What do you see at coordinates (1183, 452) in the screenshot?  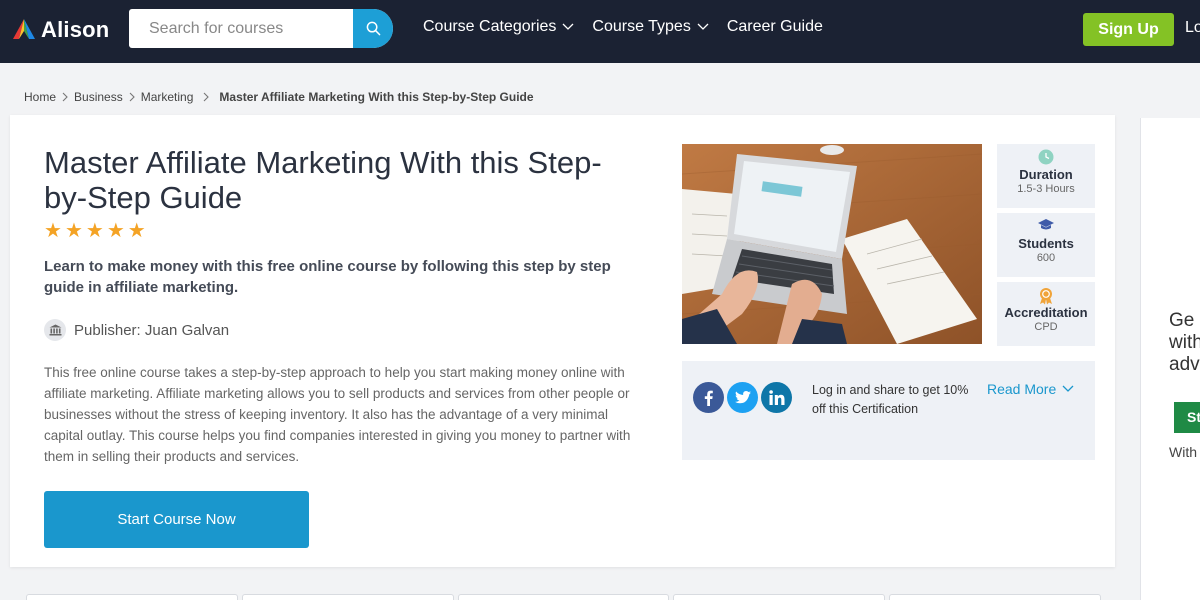 I see `sidebar-small-text: With` at bounding box center [1183, 452].